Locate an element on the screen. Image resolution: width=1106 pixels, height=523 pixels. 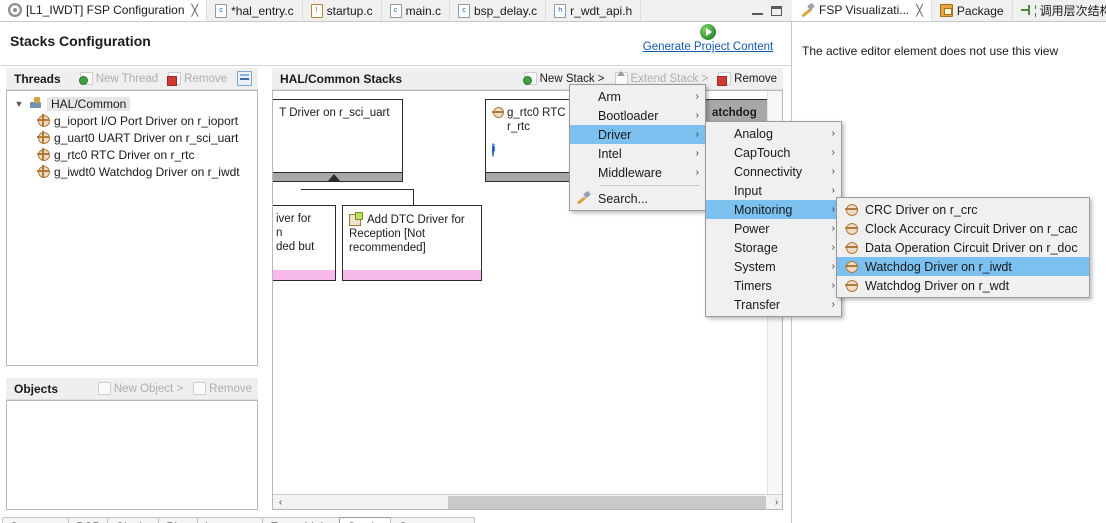
stacks-horizontal-scrollbar: ‹ › is located at coordinates (527, 502).